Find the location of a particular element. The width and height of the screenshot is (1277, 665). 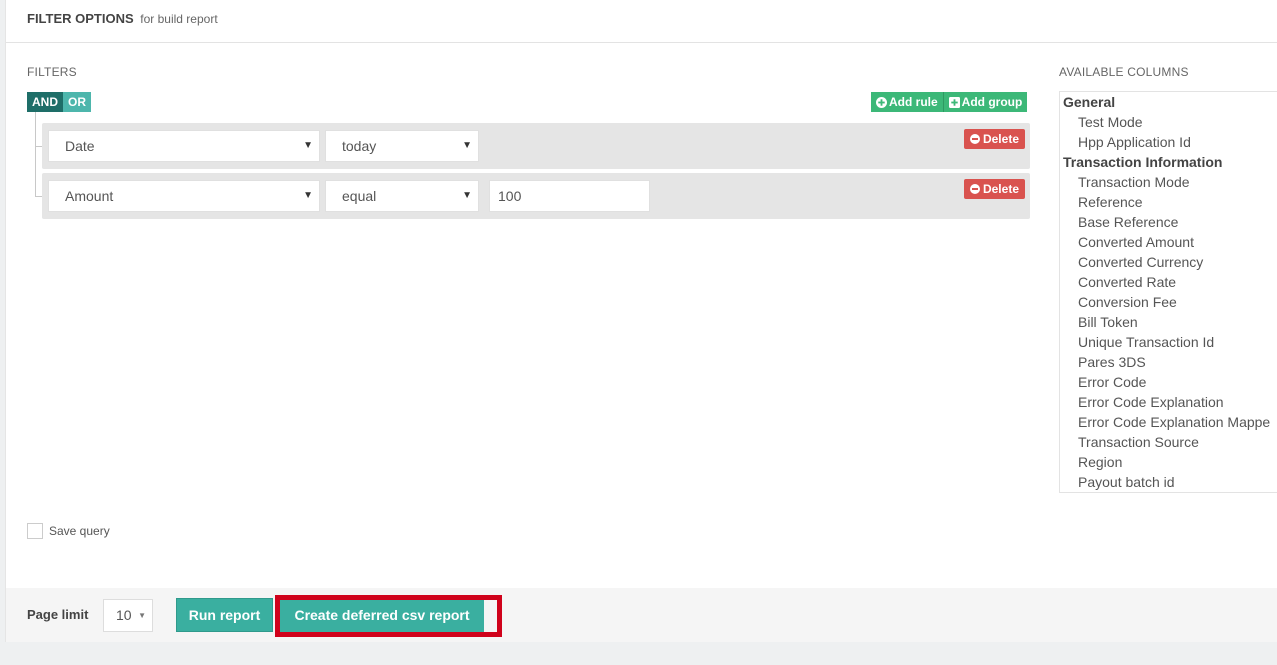

rule-field-select: Amount ▼ is located at coordinates (184, 196).